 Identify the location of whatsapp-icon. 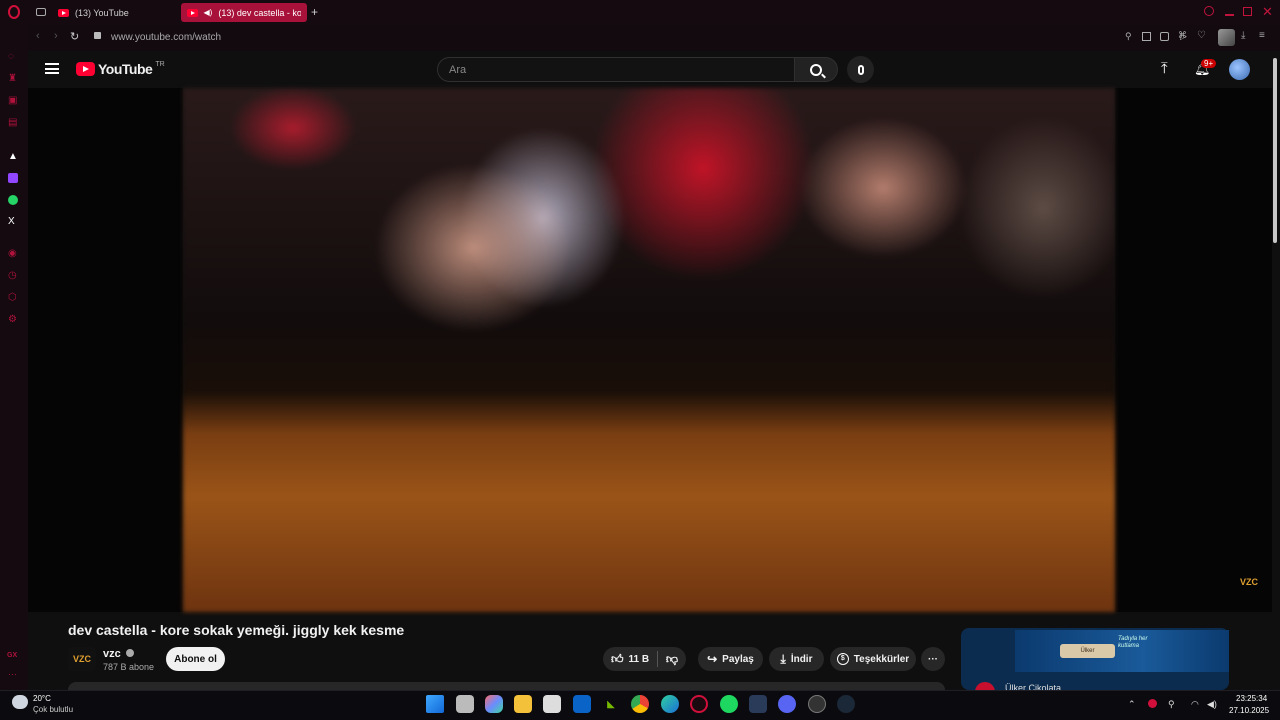
(13, 200).